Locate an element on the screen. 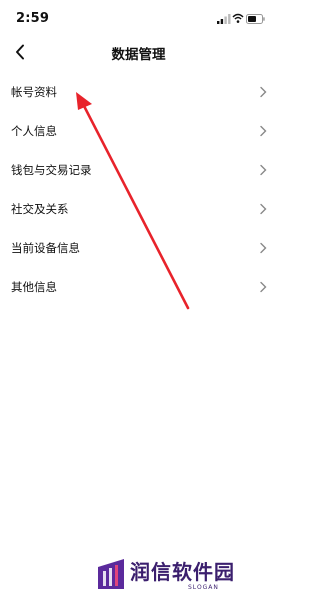 The height and width of the screenshot is (600, 320). menu-item-label: 当前设备信息 is located at coordinates (45, 247).